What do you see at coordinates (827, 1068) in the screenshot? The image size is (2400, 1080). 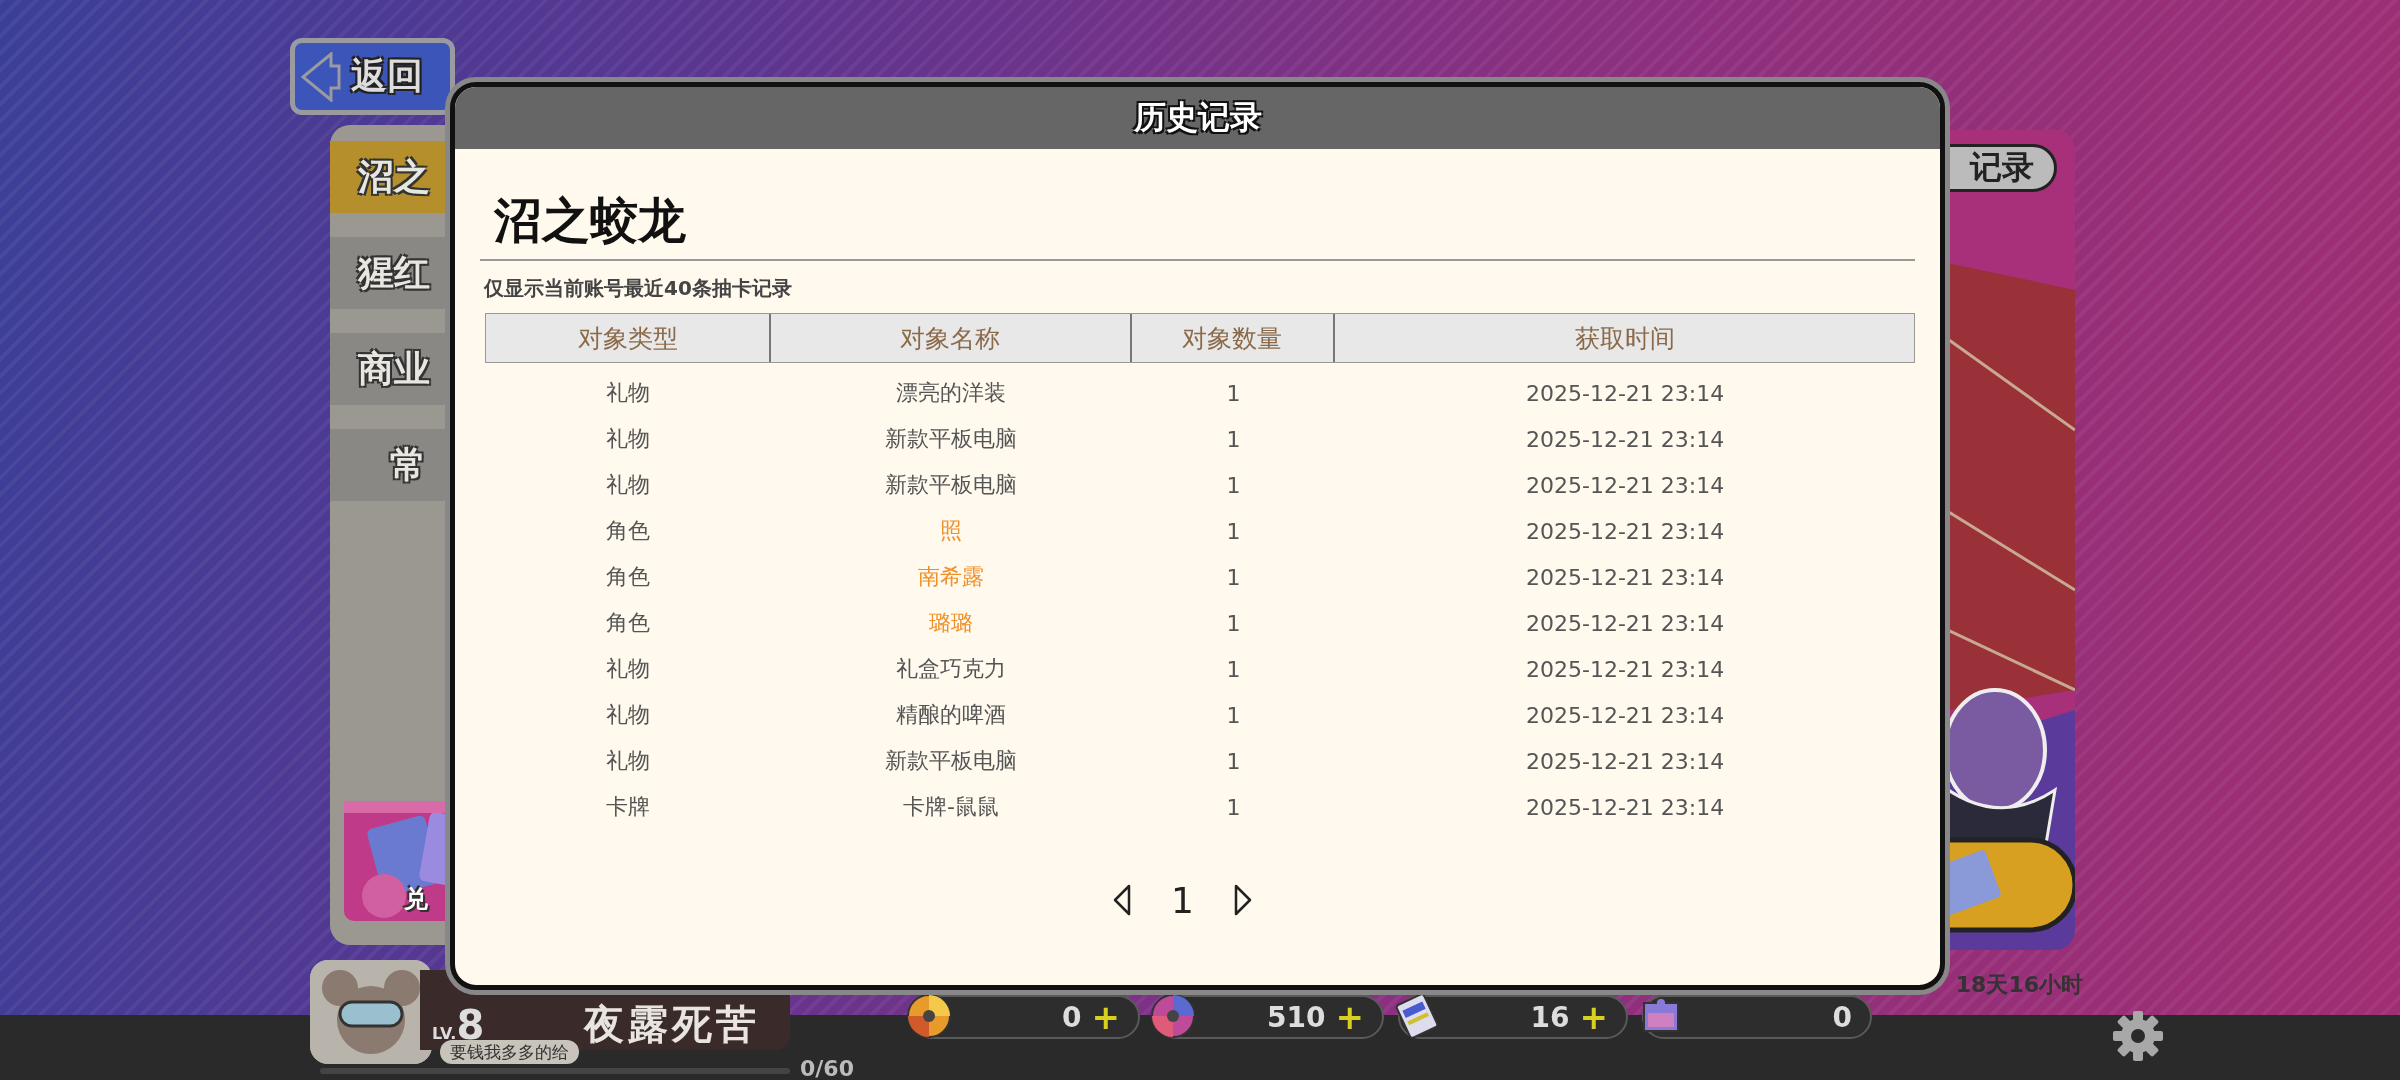 I see `experience-text: 0/60` at bounding box center [827, 1068].